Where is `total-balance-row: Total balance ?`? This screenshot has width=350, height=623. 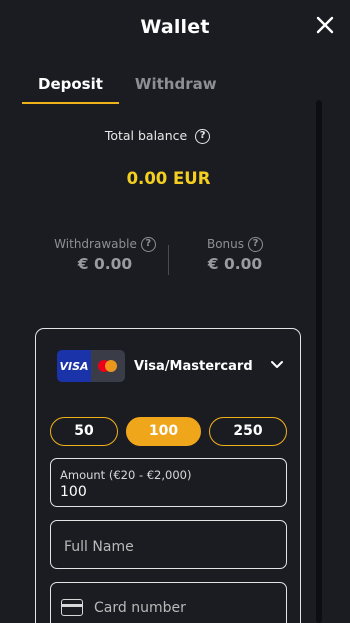 total-balance-row: Total balance ? is located at coordinates (157, 136).